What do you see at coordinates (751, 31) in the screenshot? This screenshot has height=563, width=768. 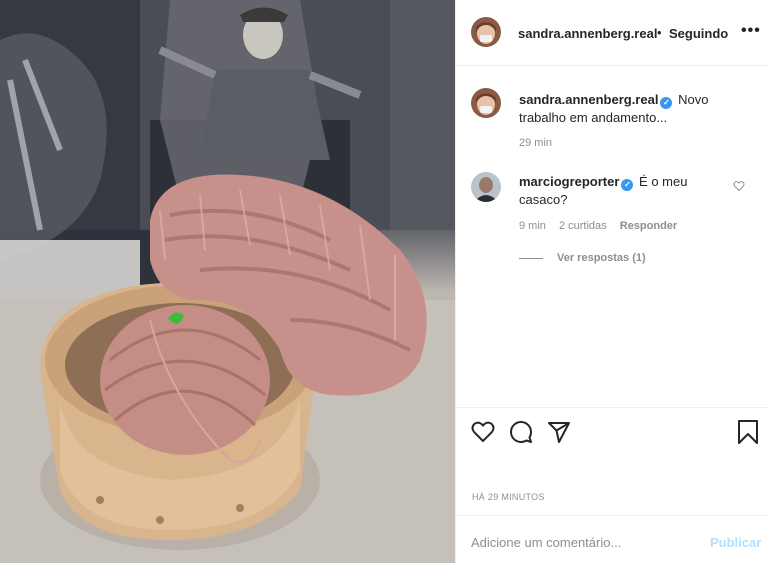 I see `more-options-icon: •••` at bounding box center [751, 31].